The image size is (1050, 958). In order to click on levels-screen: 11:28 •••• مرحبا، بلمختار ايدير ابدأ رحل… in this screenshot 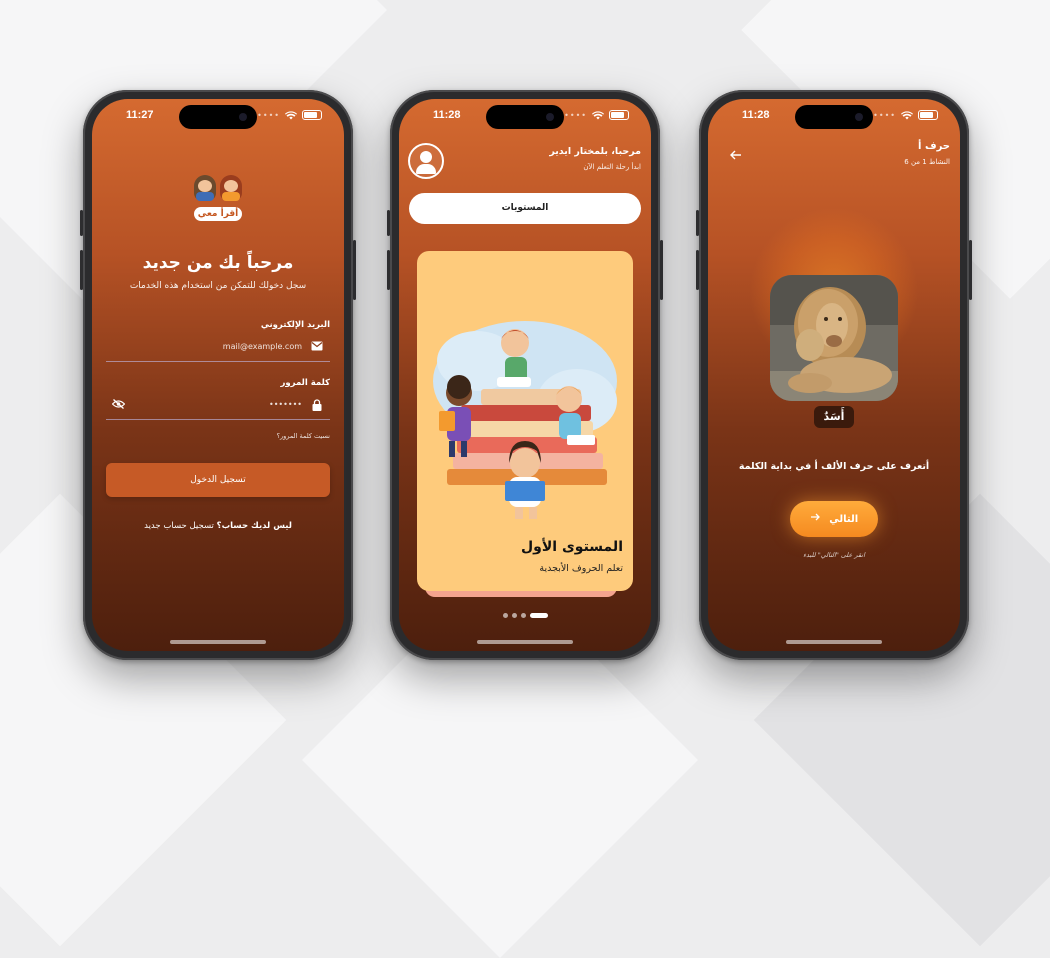, I will do `click(525, 375)`.